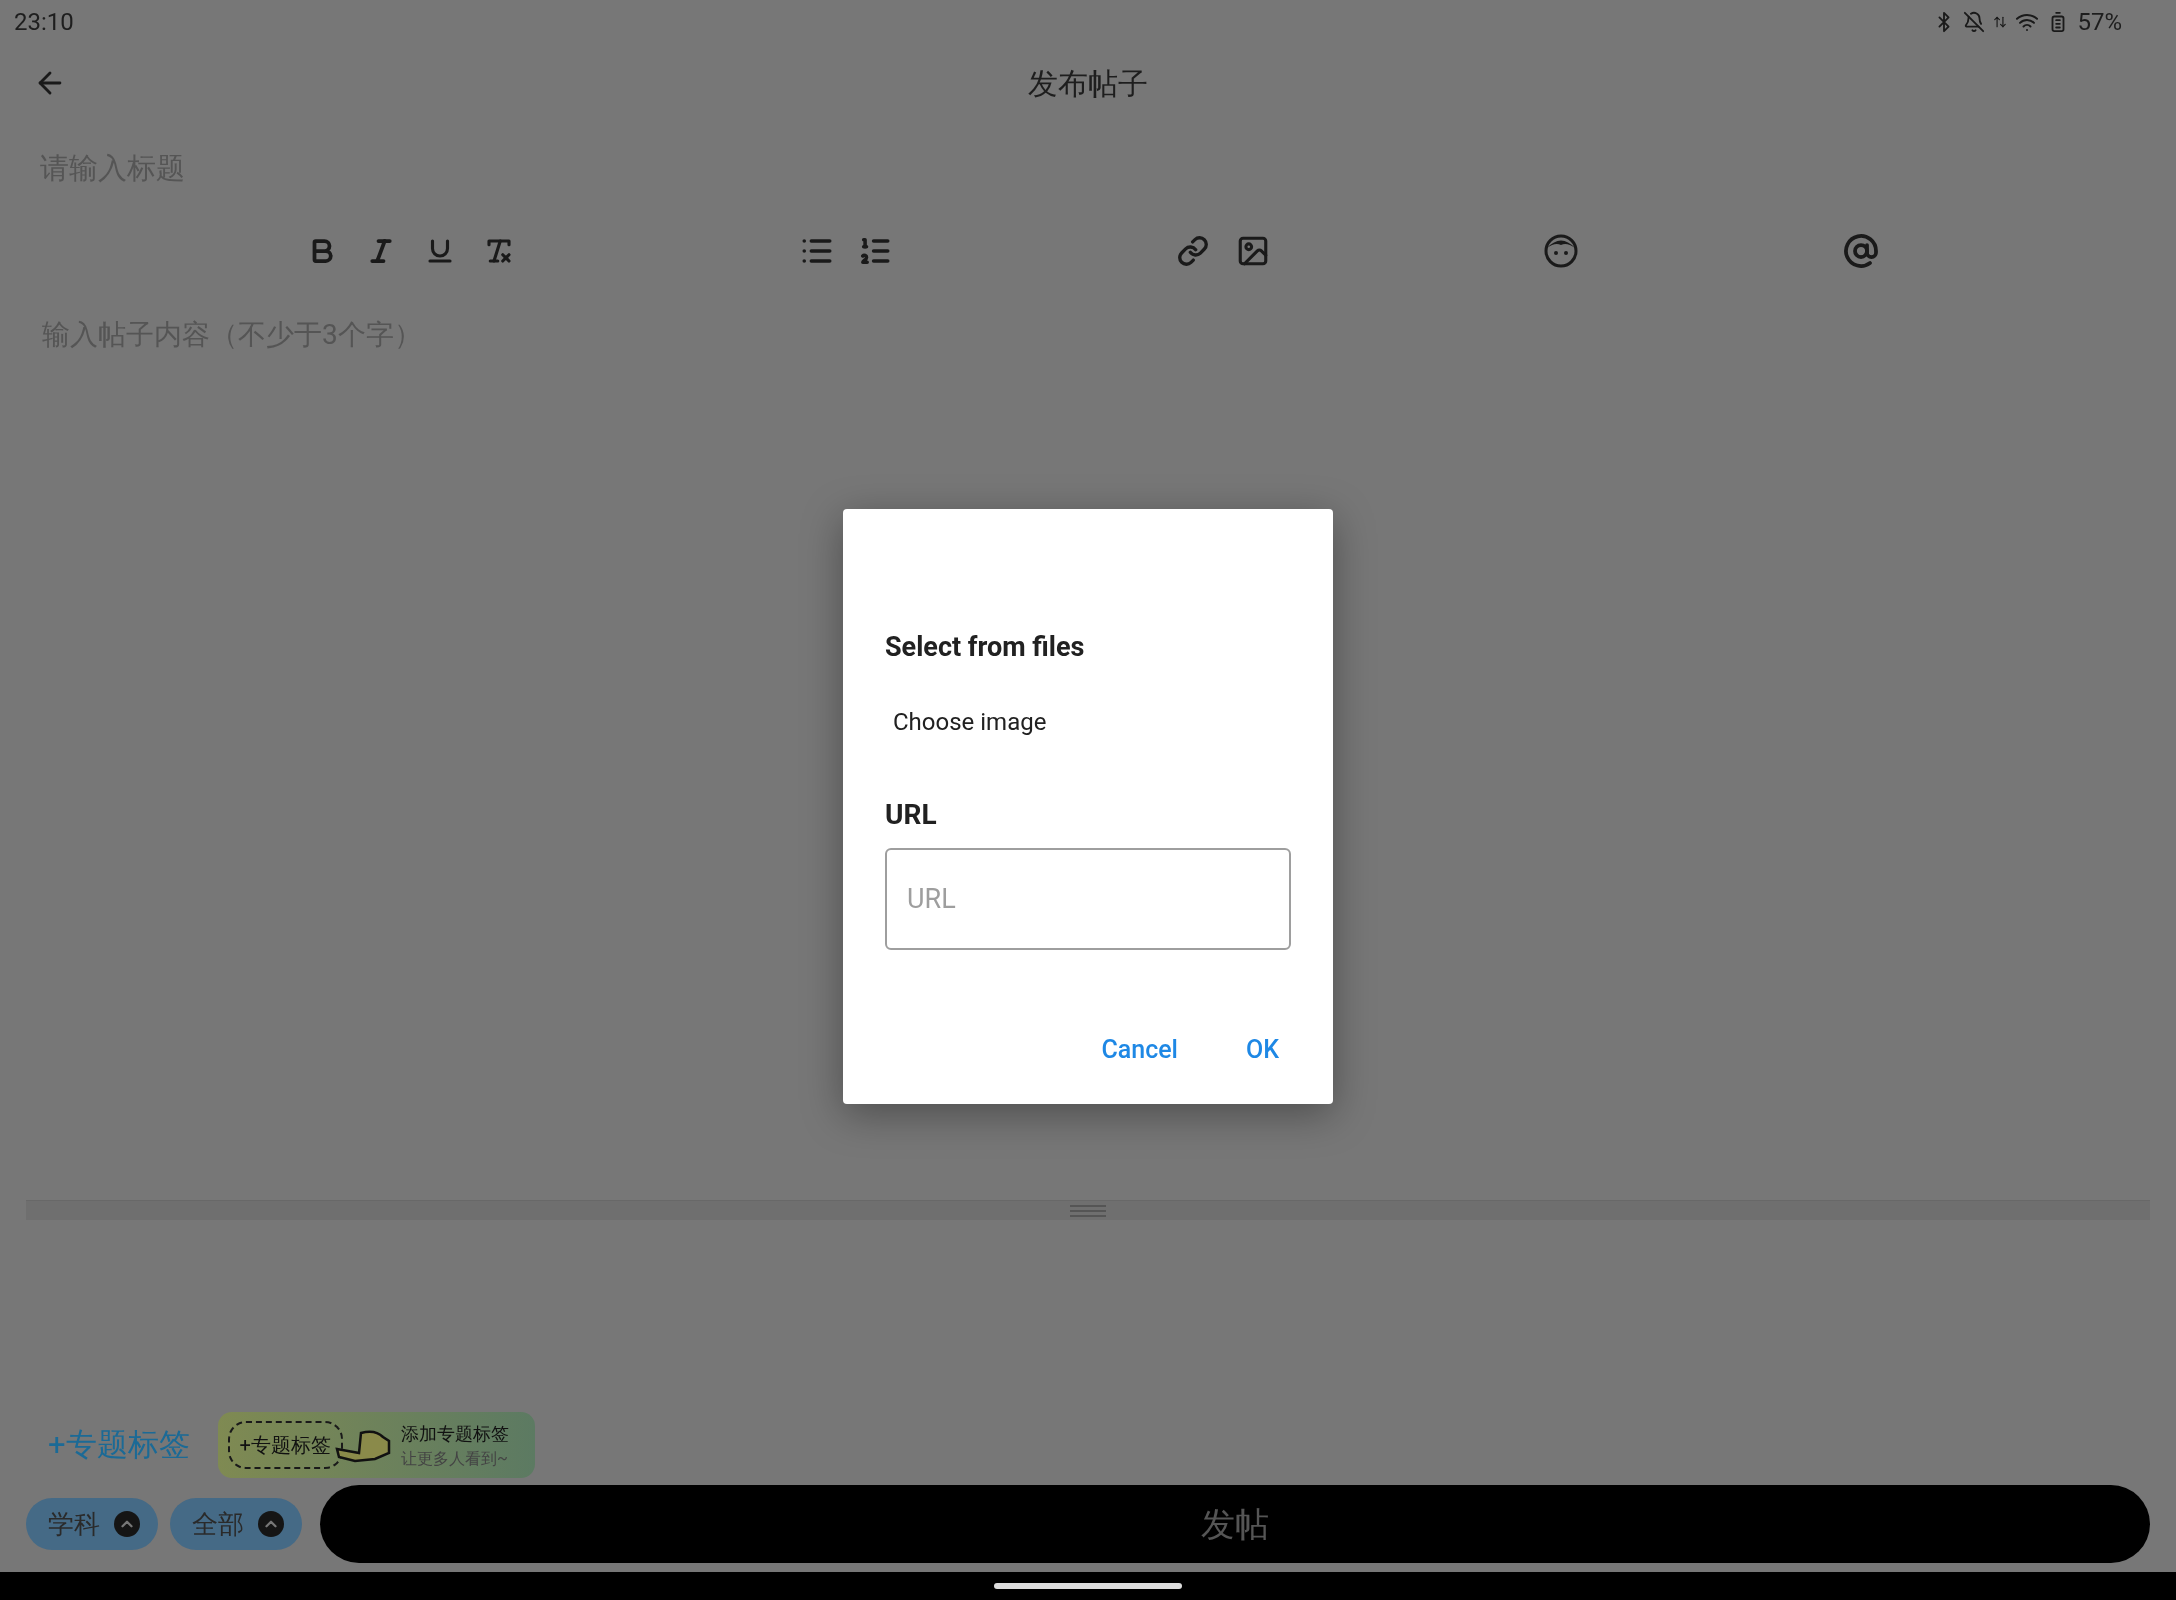 The height and width of the screenshot is (1600, 2176). I want to click on clear-format-icon, so click(499, 251).